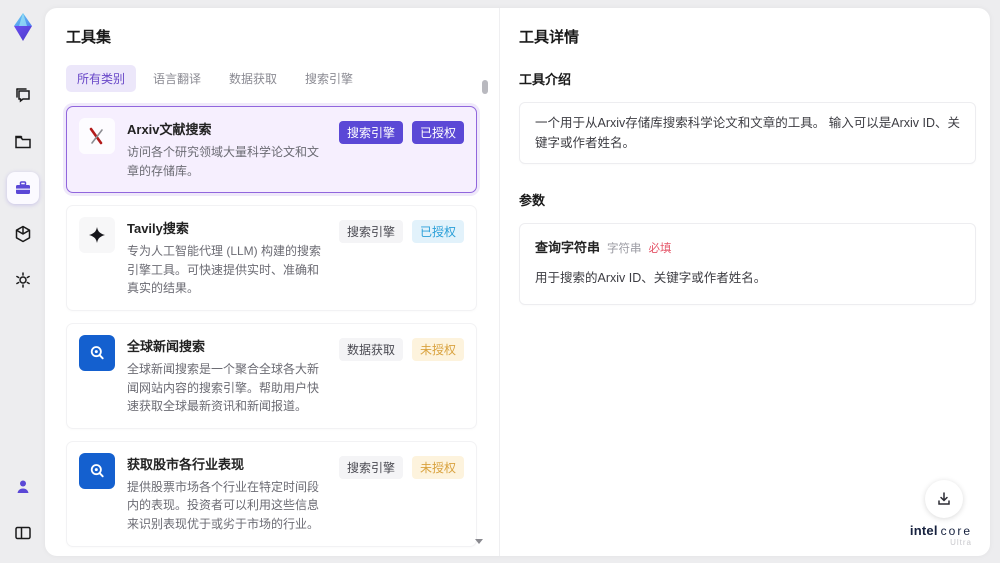 Image resolution: width=1000 pixels, height=563 pixels. Describe the element at coordinates (186, 464) in the screenshot. I see `tool-name: 获取股市各行业表现` at that location.